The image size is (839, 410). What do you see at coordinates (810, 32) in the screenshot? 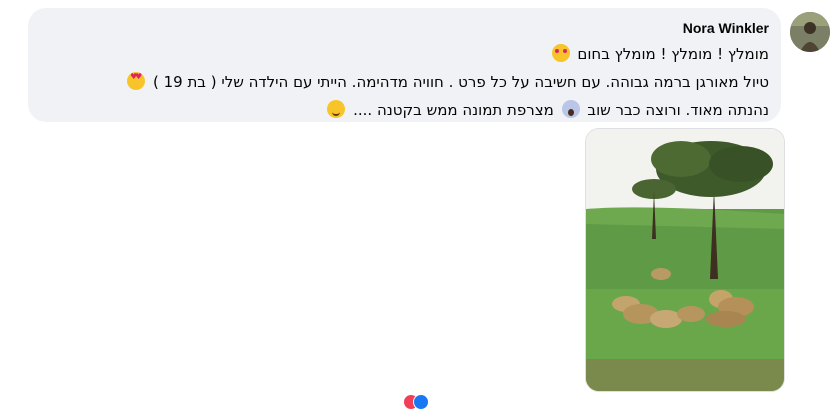
I see `author-avatar` at bounding box center [810, 32].